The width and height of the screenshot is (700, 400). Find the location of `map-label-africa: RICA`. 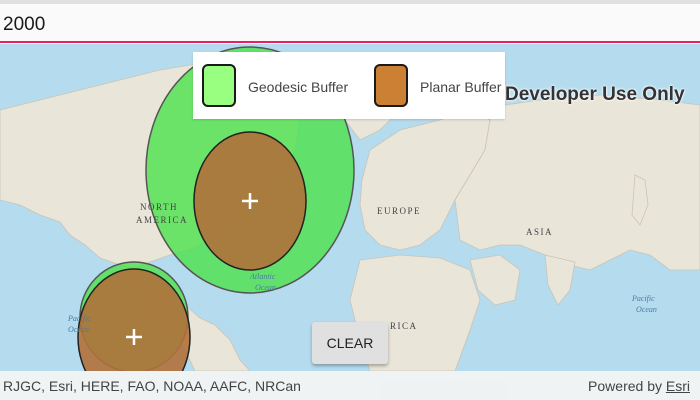

map-label-africa: RICA is located at coordinates (404, 326).